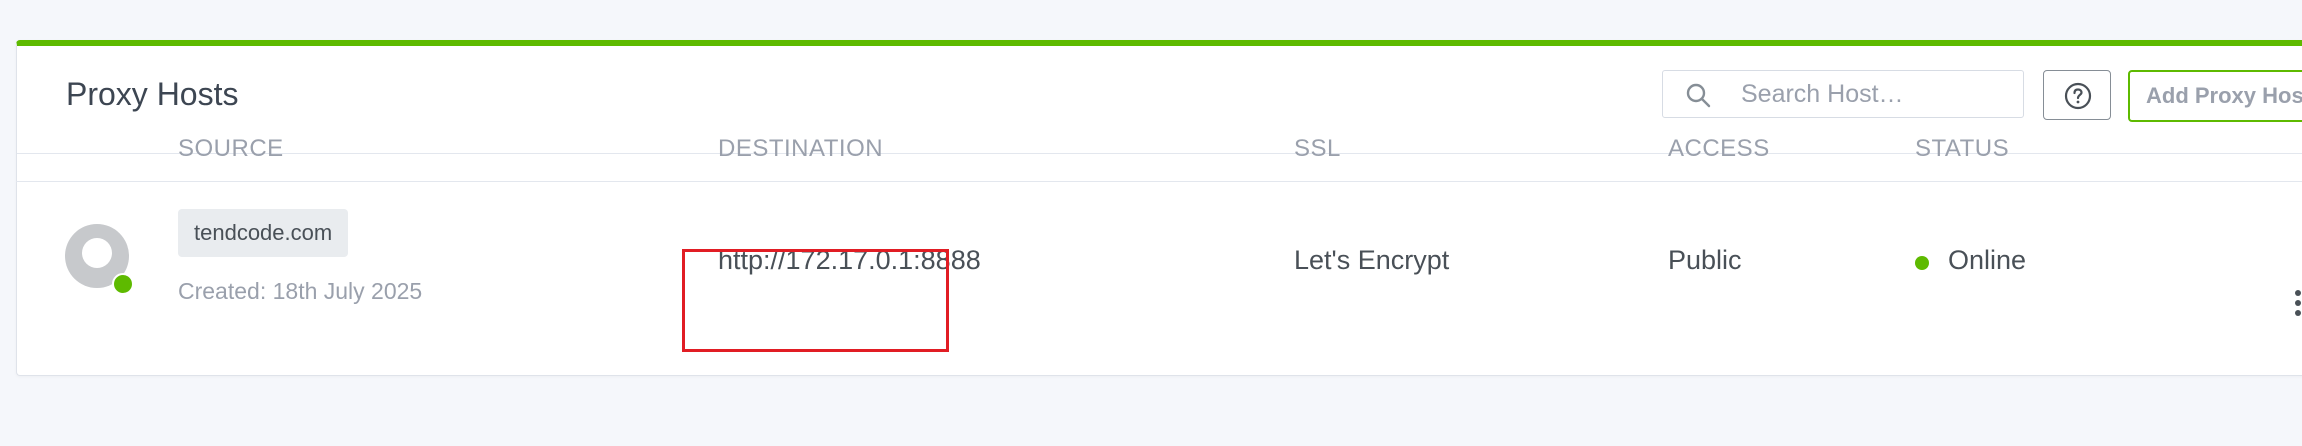  What do you see at coordinates (1317, 149) in the screenshot?
I see `column-header-ssl: SSL` at bounding box center [1317, 149].